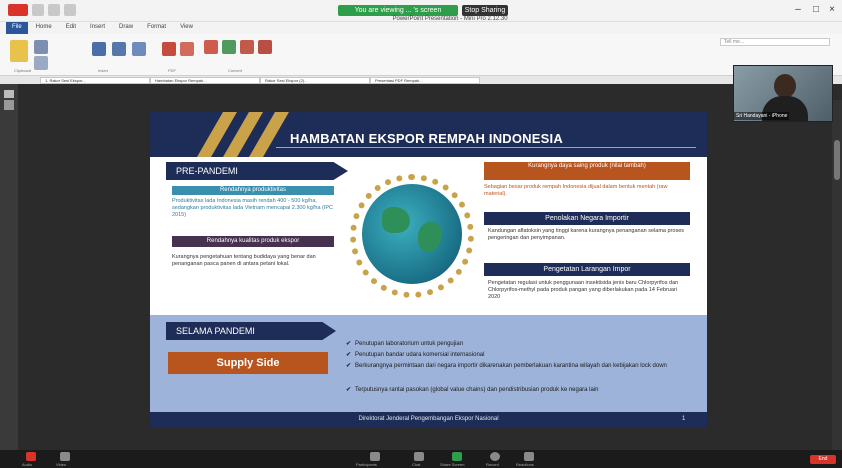 Image resolution: width=842 pixels, height=468 pixels. What do you see at coordinates (38, 10) in the screenshot?
I see `save-icon` at bounding box center [38, 10].